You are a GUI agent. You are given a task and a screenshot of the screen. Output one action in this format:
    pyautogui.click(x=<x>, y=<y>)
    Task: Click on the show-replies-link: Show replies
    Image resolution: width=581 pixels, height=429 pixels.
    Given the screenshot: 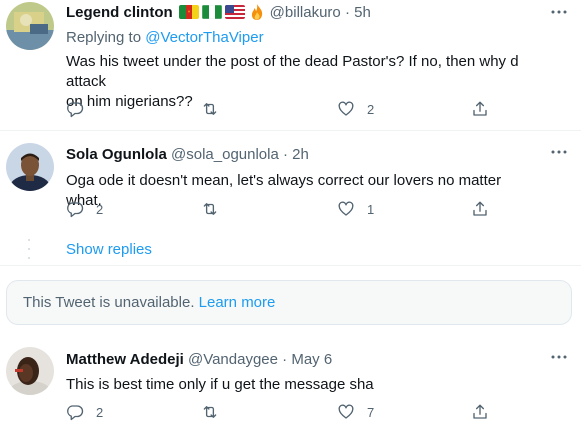 What is the action you would take?
    pyautogui.click(x=109, y=250)
    